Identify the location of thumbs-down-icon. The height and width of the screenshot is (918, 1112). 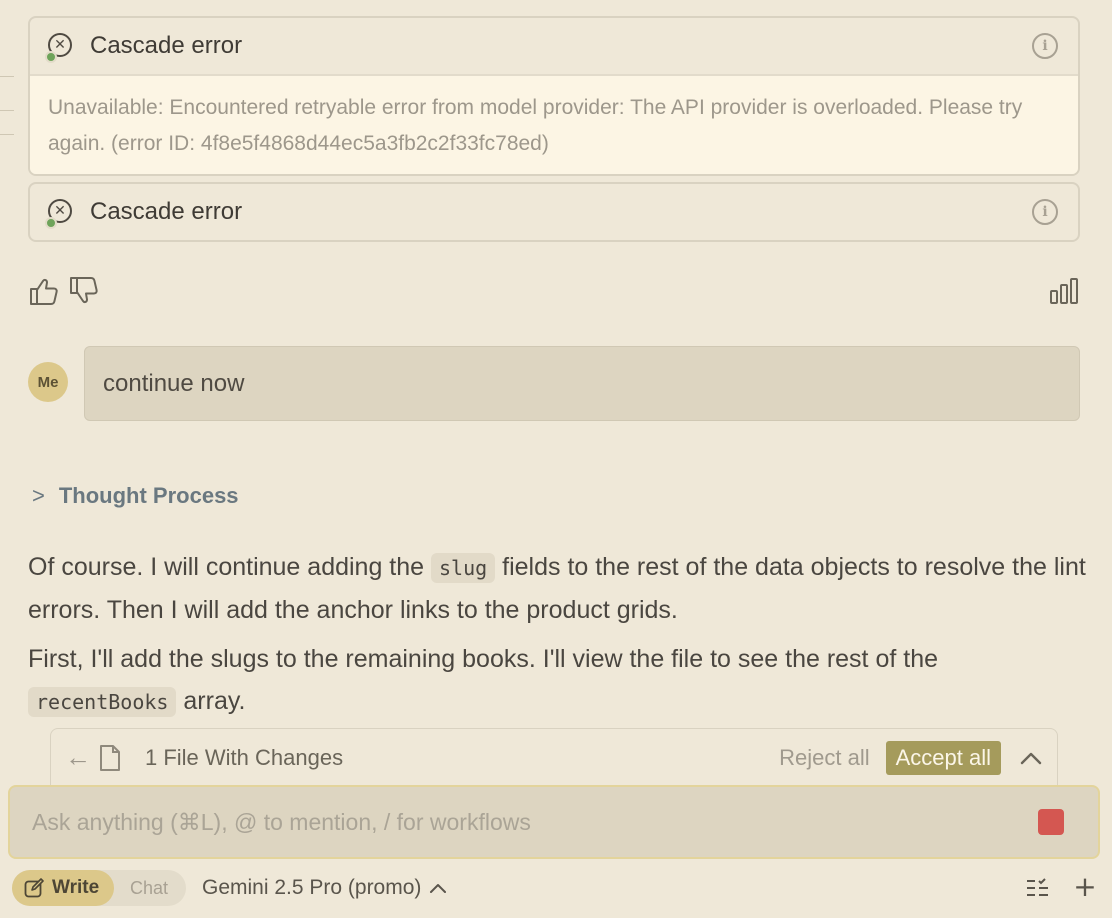
(84, 291).